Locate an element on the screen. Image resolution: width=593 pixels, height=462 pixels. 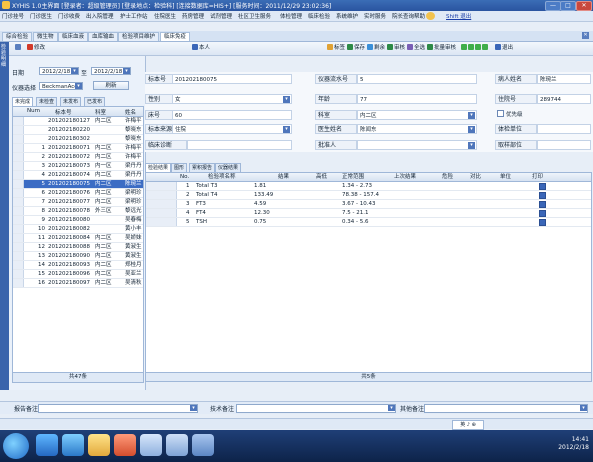
priority-checkbox: 优先级 is located at coordinates (543, 115).